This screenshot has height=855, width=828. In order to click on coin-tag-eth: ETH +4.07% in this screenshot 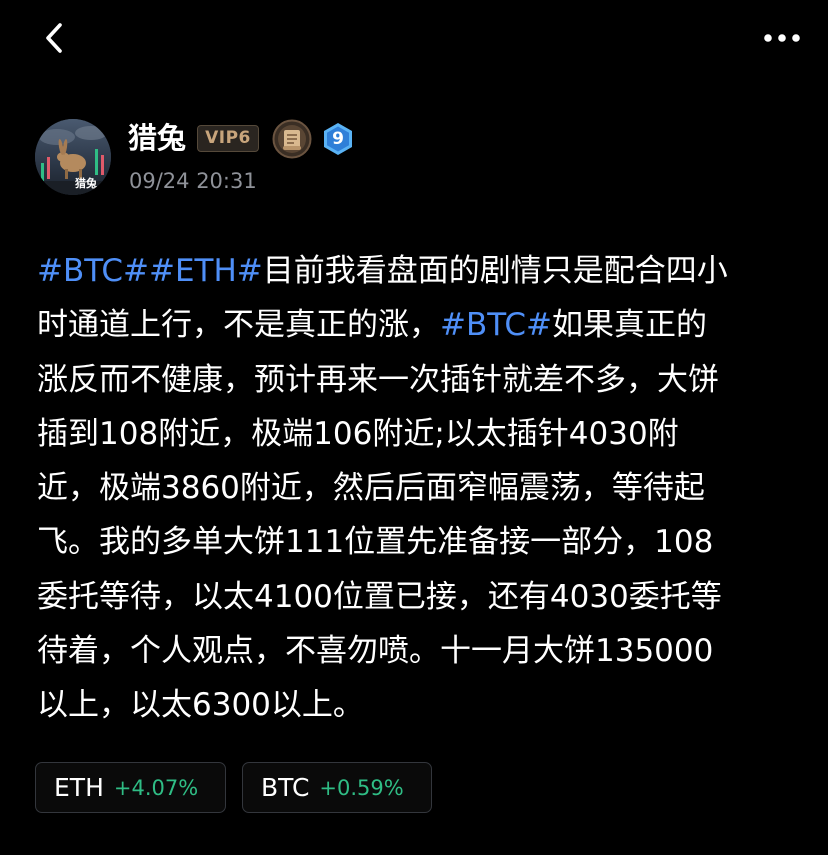, I will do `click(130, 787)`.